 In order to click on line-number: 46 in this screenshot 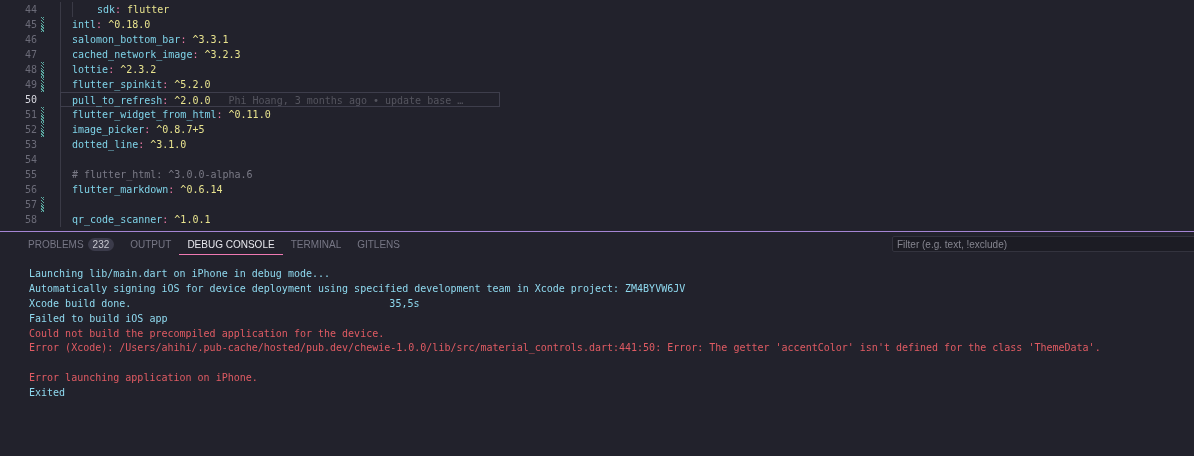, I will do `click(30, 40)`.